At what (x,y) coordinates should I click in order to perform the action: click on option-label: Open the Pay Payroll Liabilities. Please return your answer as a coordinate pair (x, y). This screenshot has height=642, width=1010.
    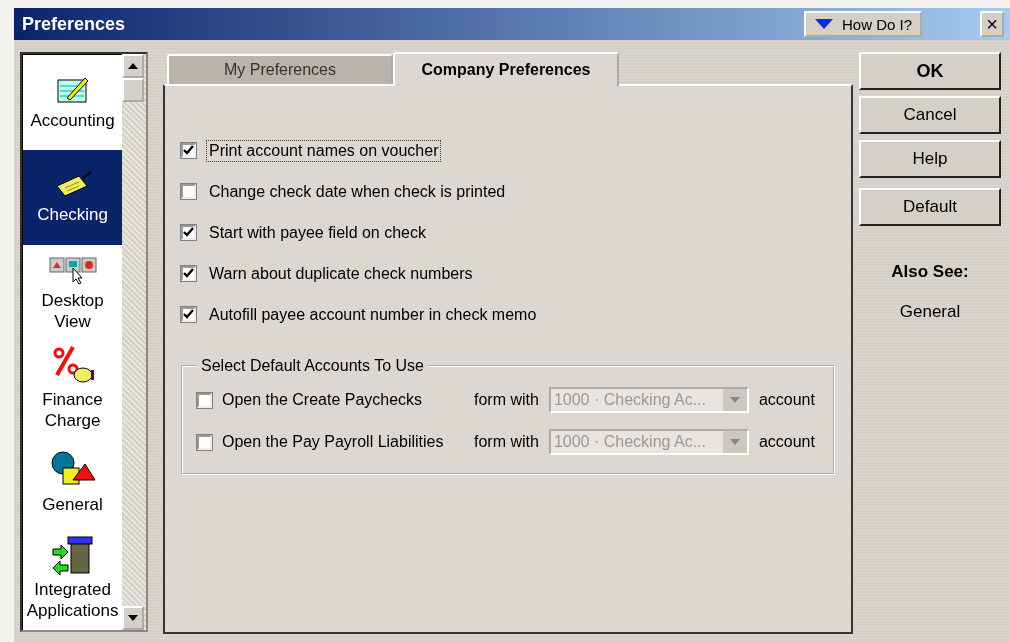
    Looking at the image, I should click on (333, 442).